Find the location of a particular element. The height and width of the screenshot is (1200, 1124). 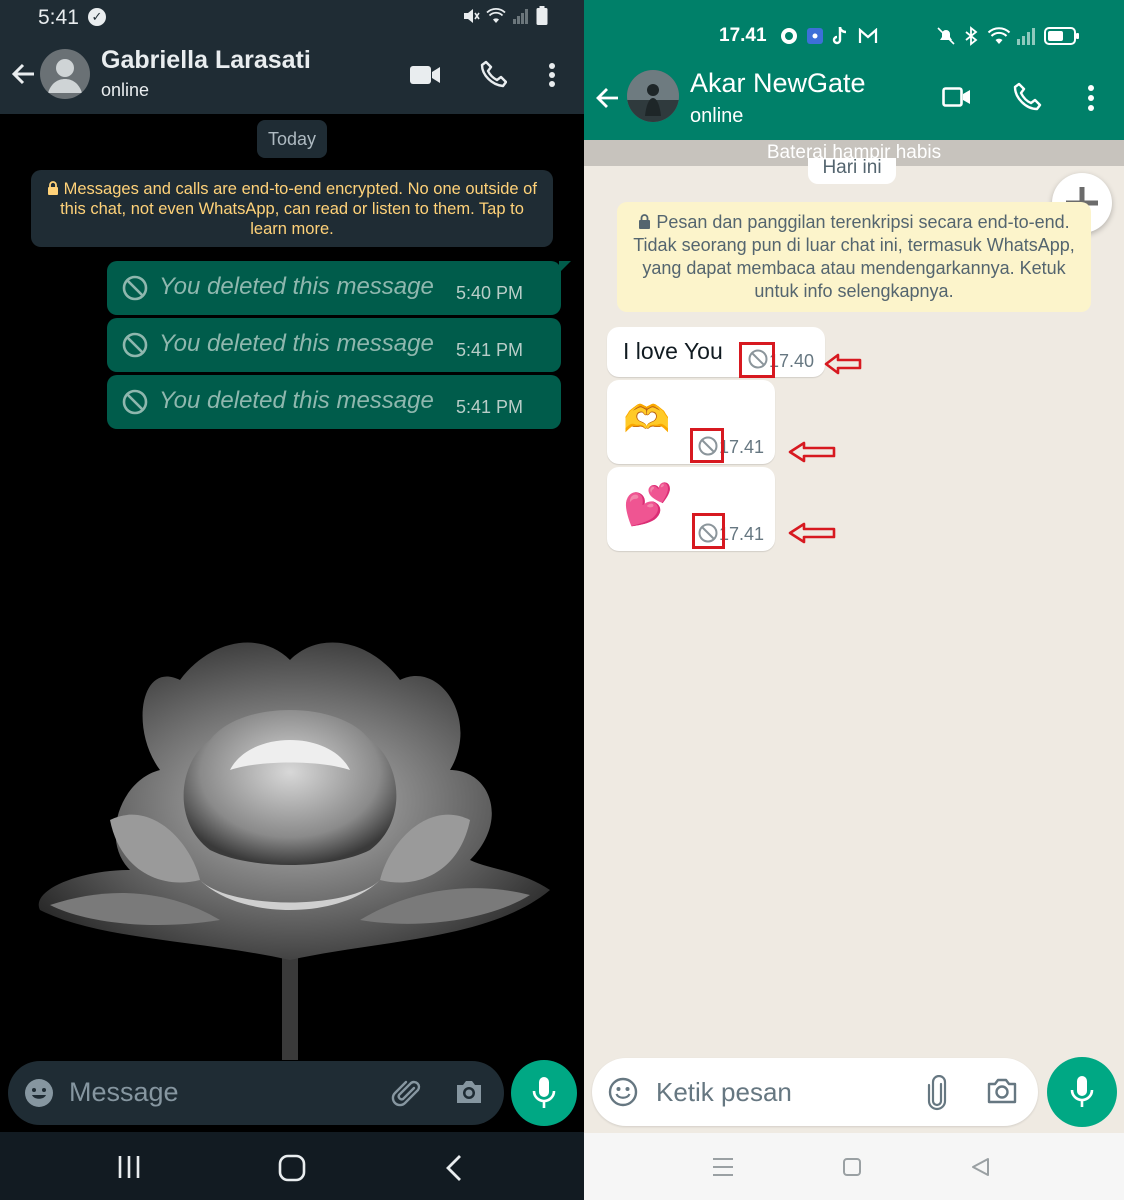

message-input: Message is located at coordinates (124, 1092).